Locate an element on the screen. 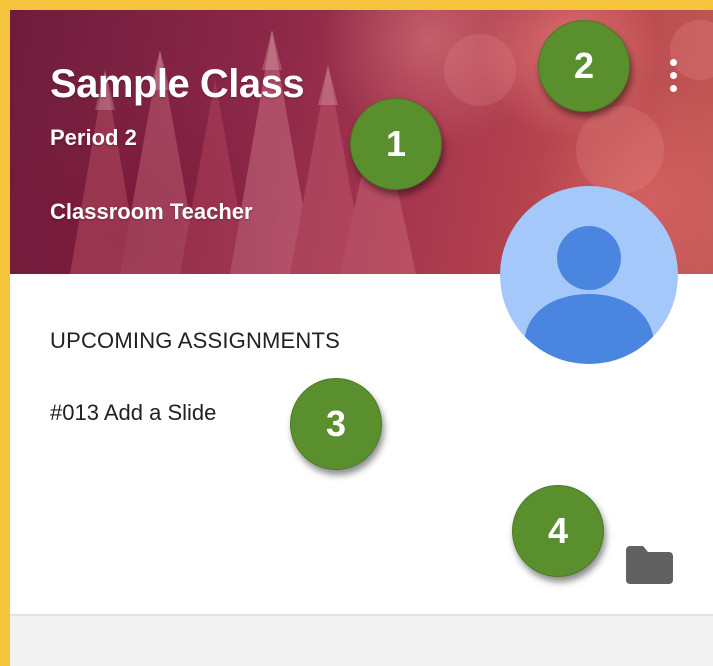 Image resolution: width=713 pixels, height=666 pixels. callout-marker: 4 is located at coordinates (558, 531).